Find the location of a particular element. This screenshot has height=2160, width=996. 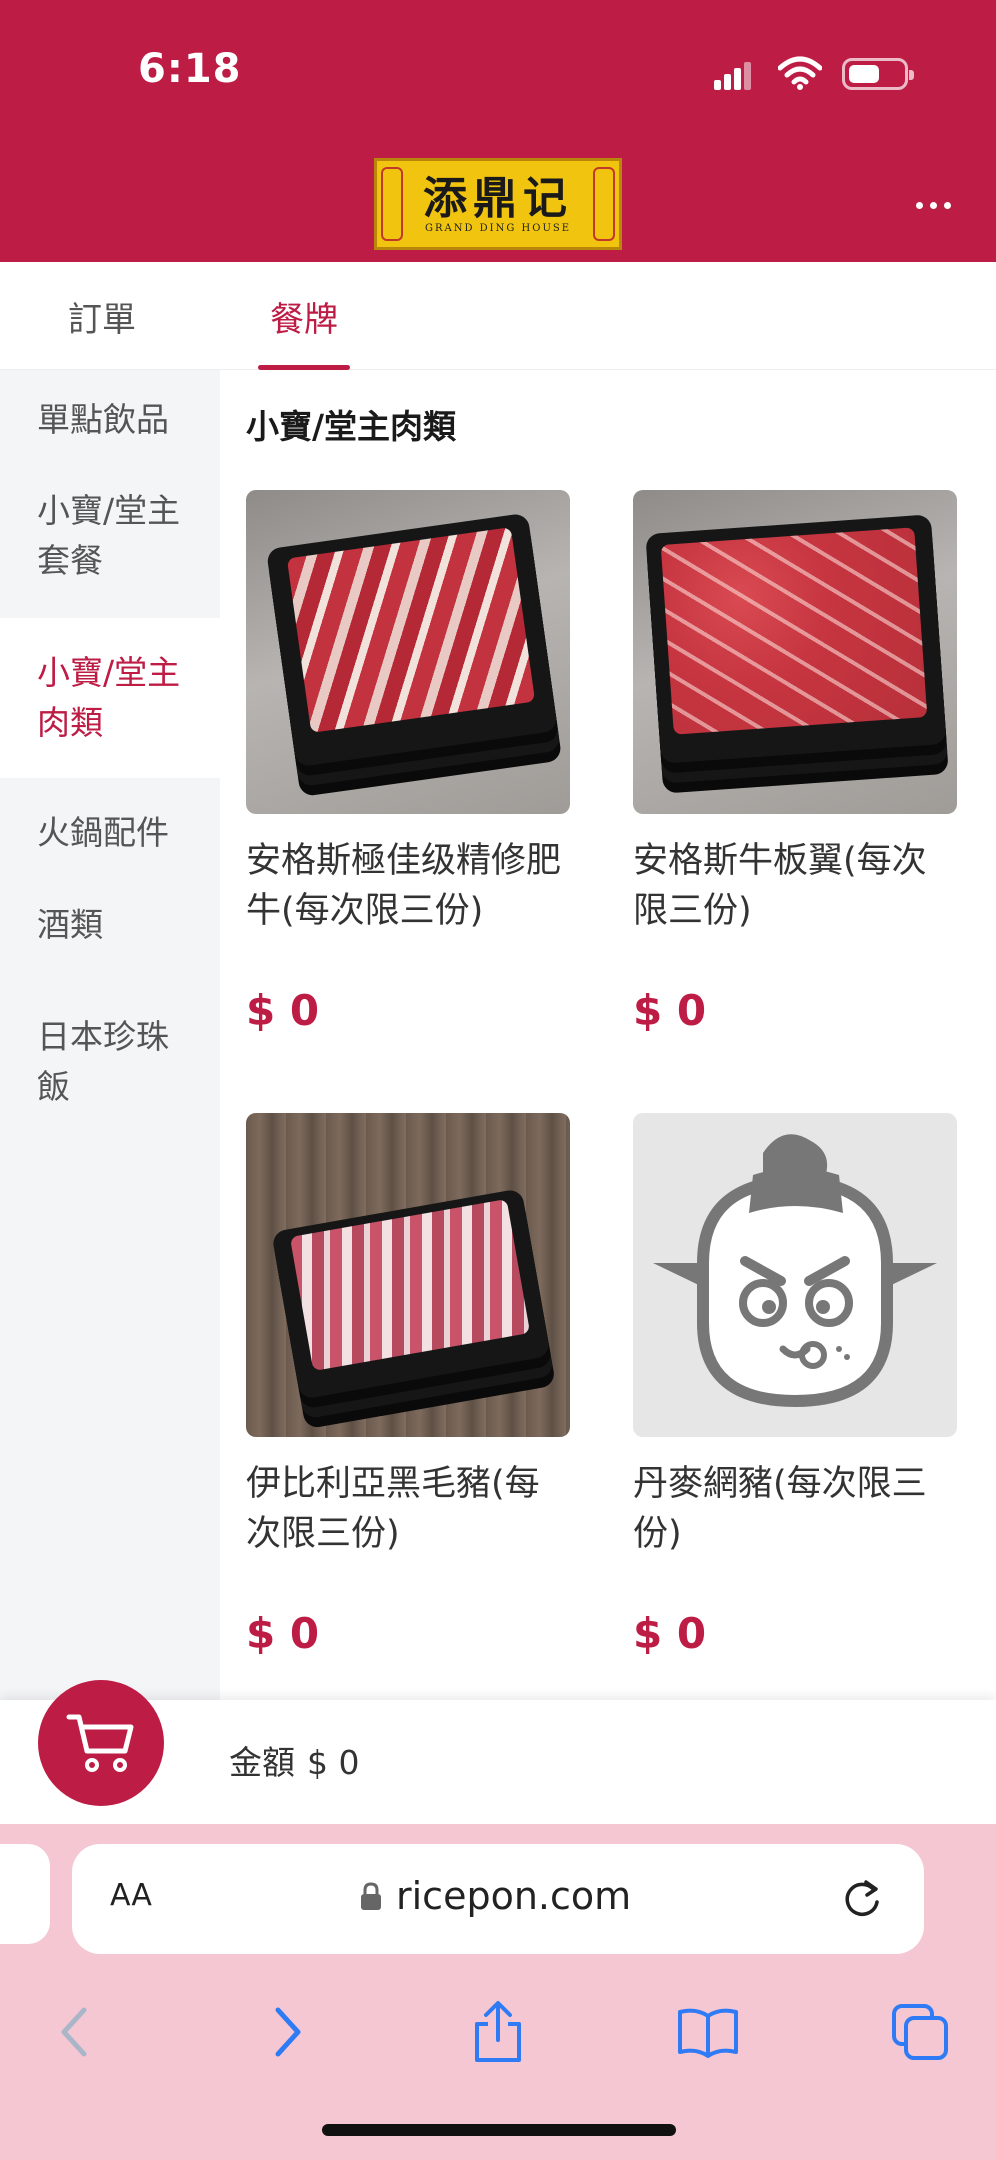

previous-tab-preview is located at coordinates (25, 1894).